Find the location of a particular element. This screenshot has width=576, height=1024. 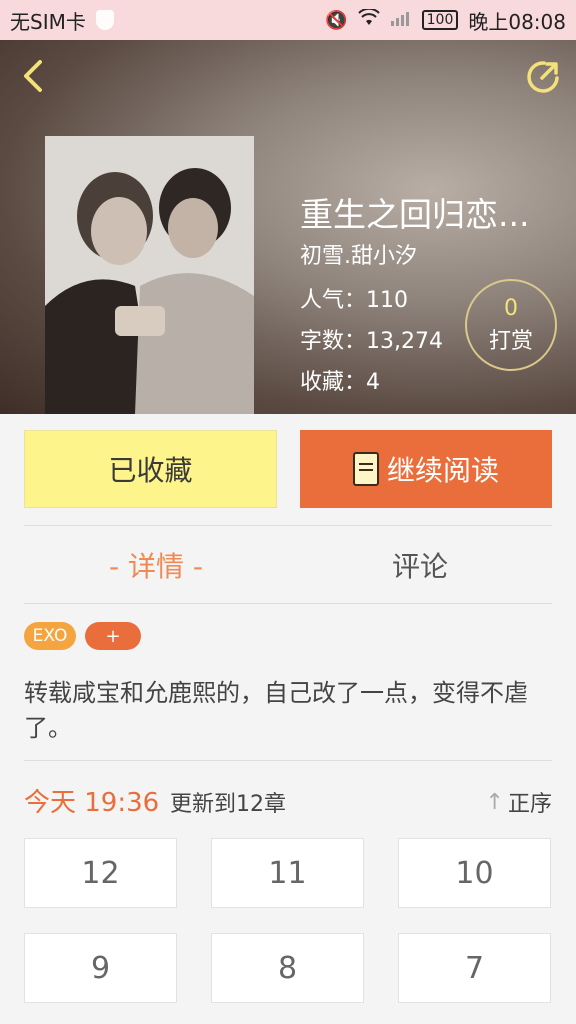

continue-reading-label: 继续阅读 is located at coordinates (442, 470).